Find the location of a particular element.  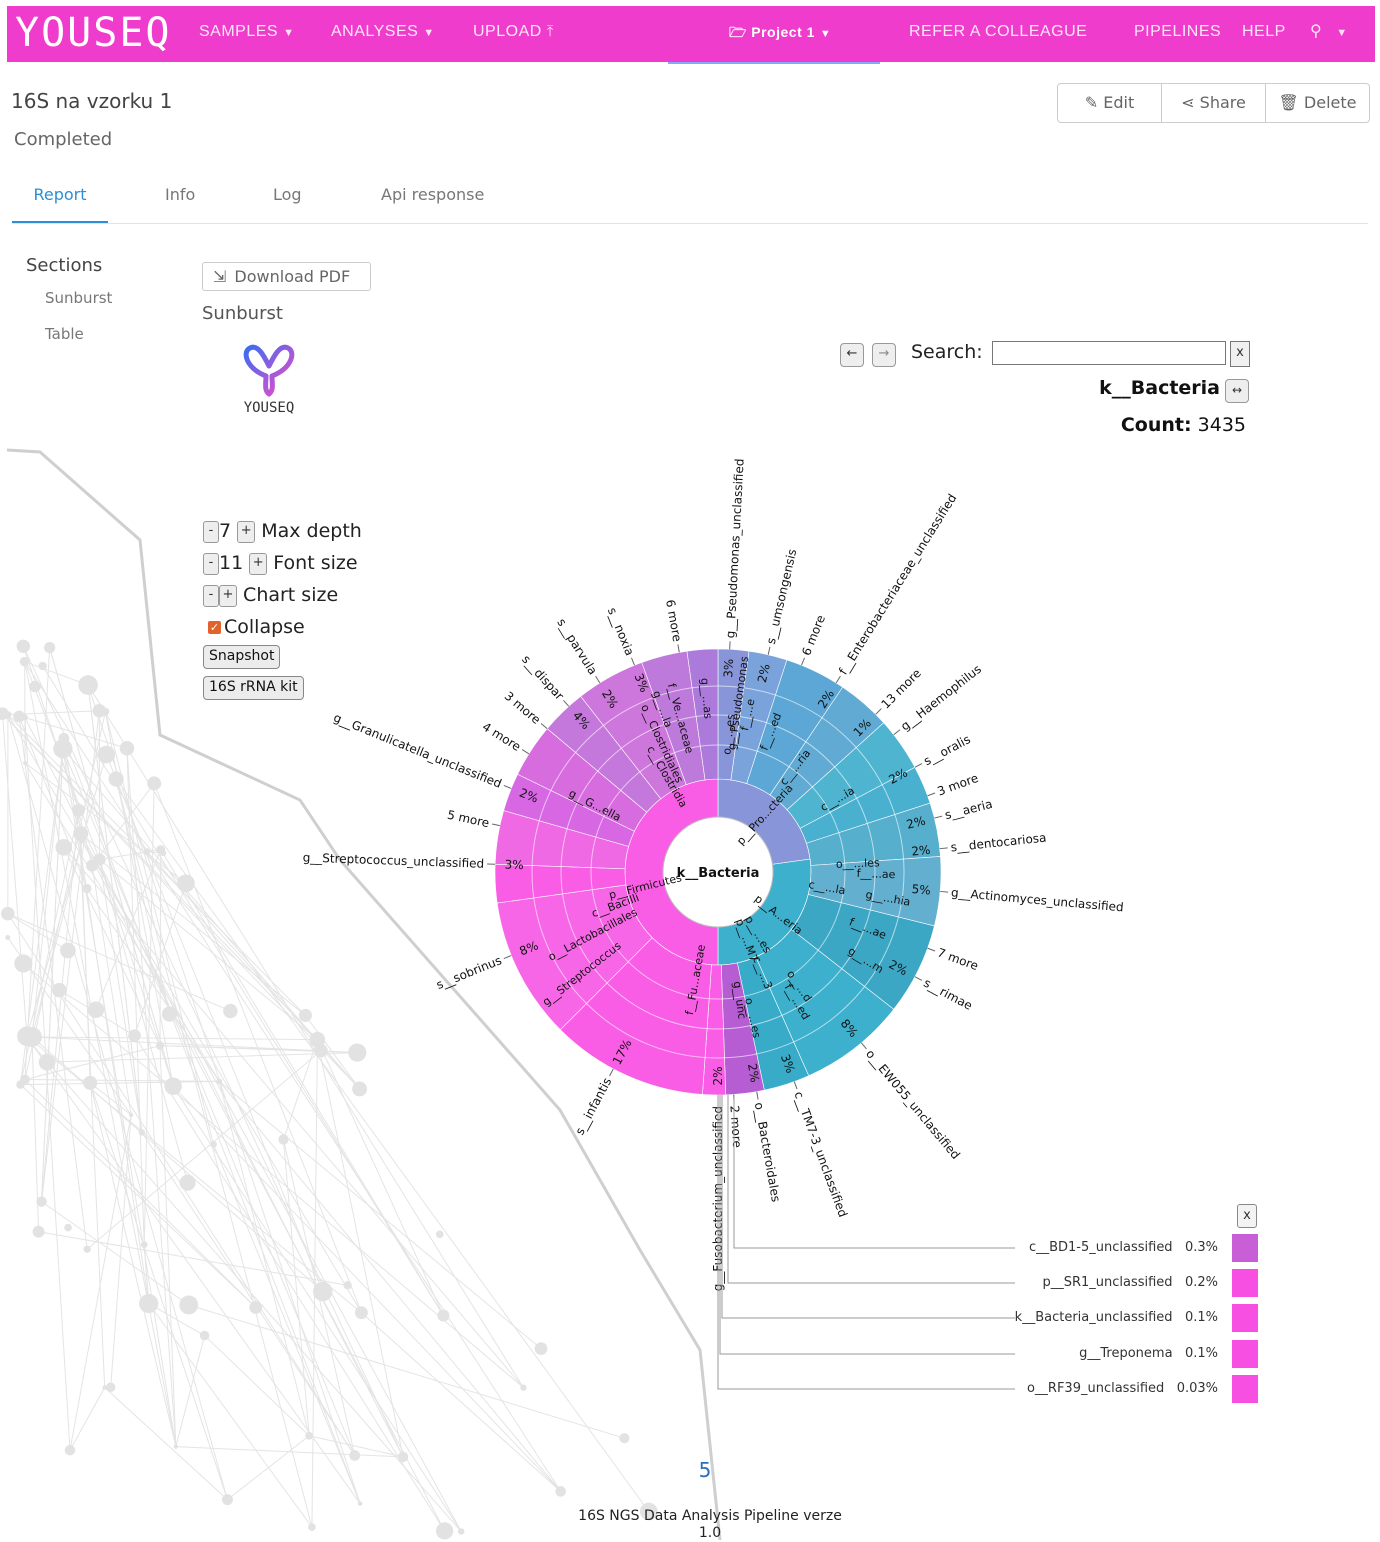

tab-info: Info is located at coordinates (180, 198).